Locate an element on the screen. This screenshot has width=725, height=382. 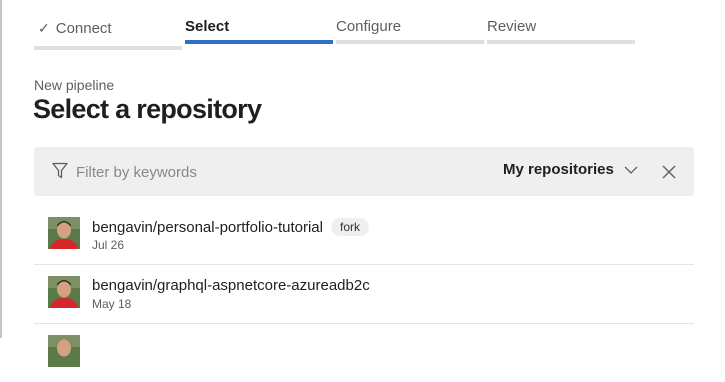
filter-input is located at coordinates (256, 172).